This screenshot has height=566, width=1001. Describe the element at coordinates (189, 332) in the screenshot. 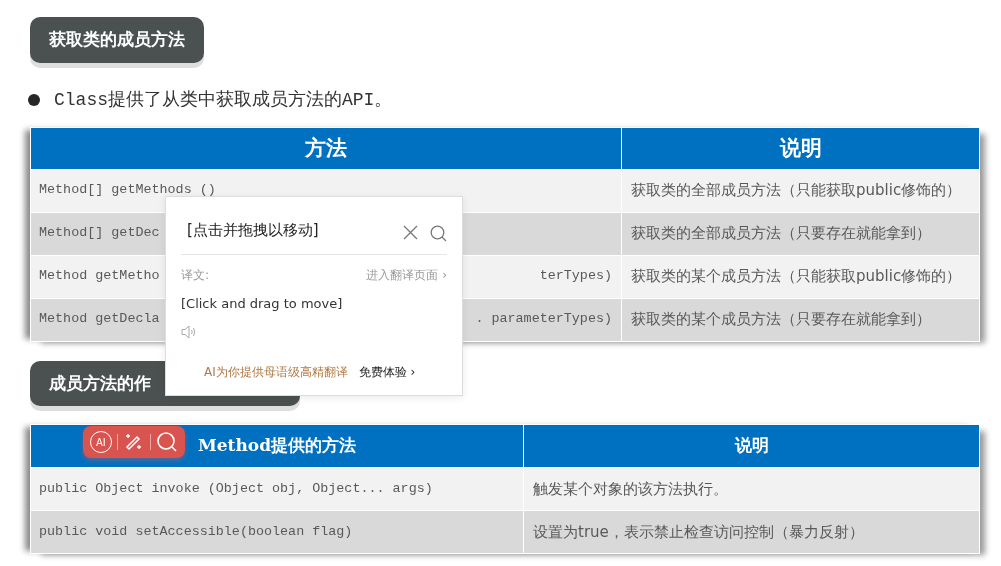

I see `speaker-icon` at that location.